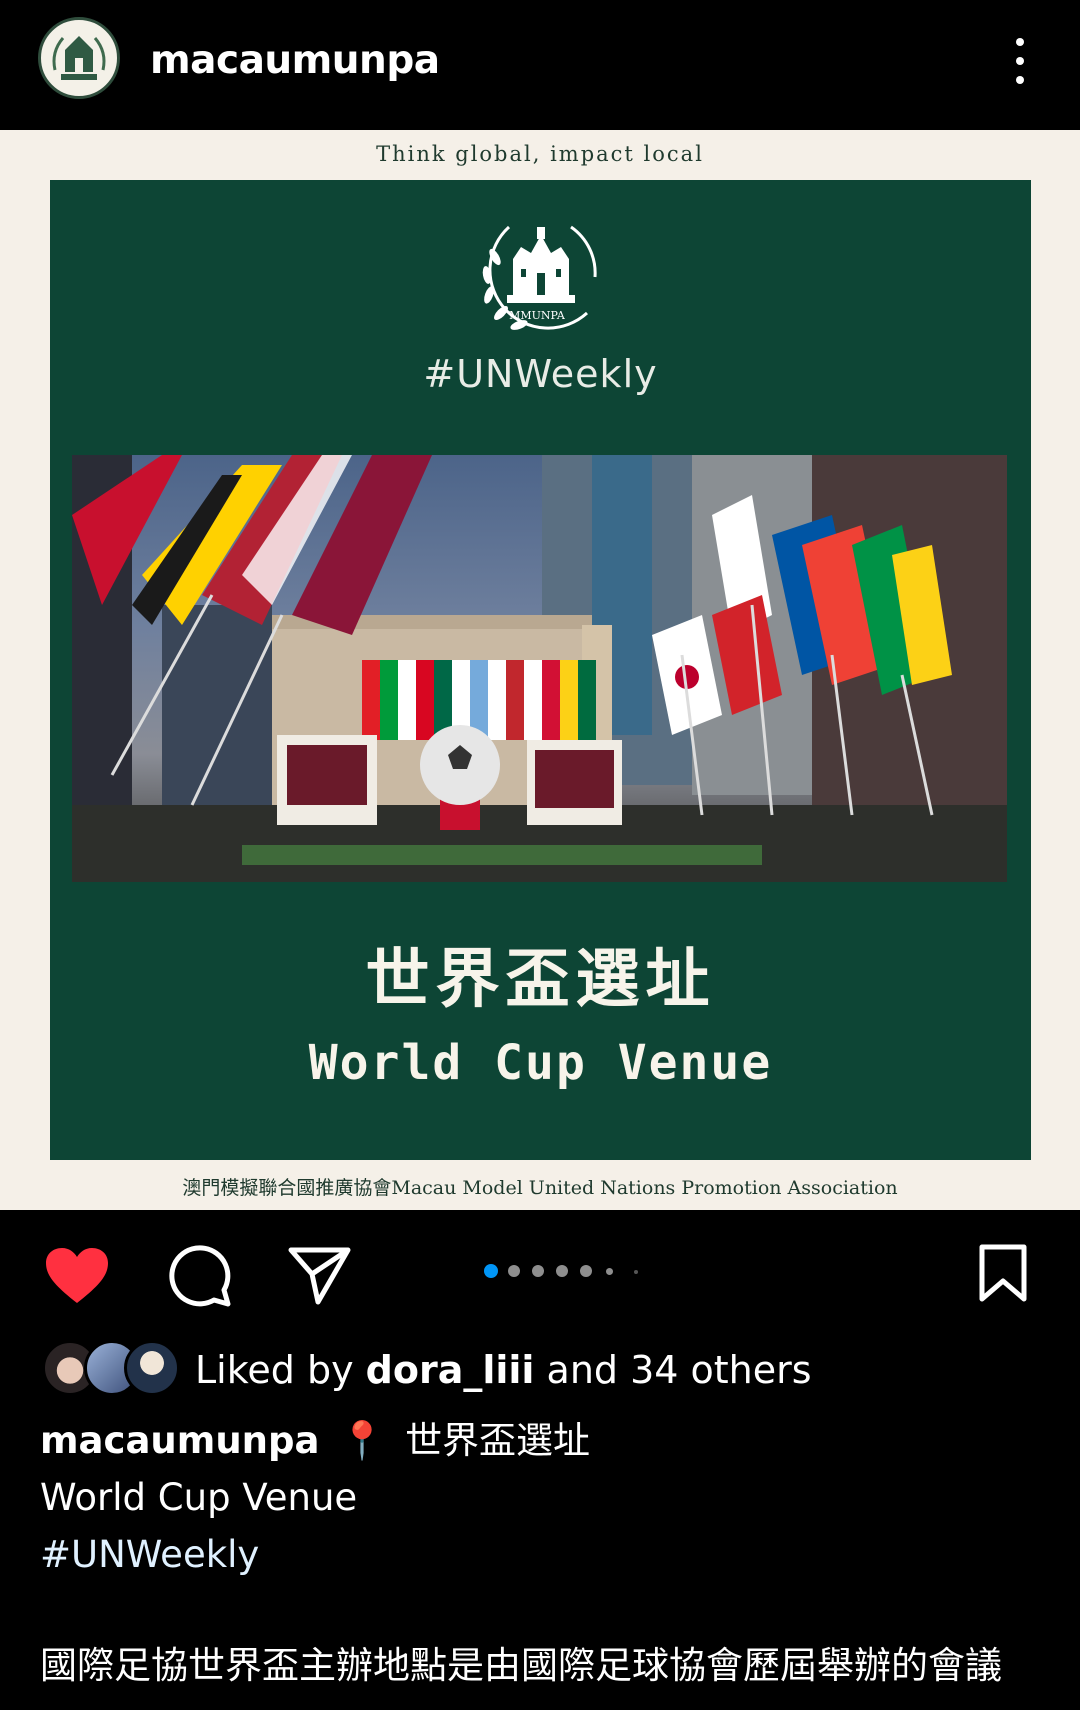  I want to click on more-vertical-icon, so click(1020, 42).